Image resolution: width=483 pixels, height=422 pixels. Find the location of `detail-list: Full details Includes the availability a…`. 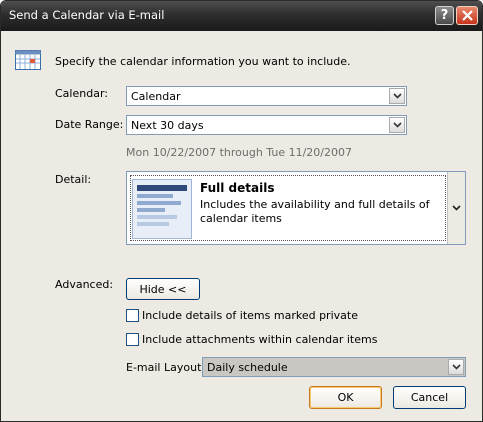

detail-list: Full details Includes the availability a… is located at coordinates (296, 208).